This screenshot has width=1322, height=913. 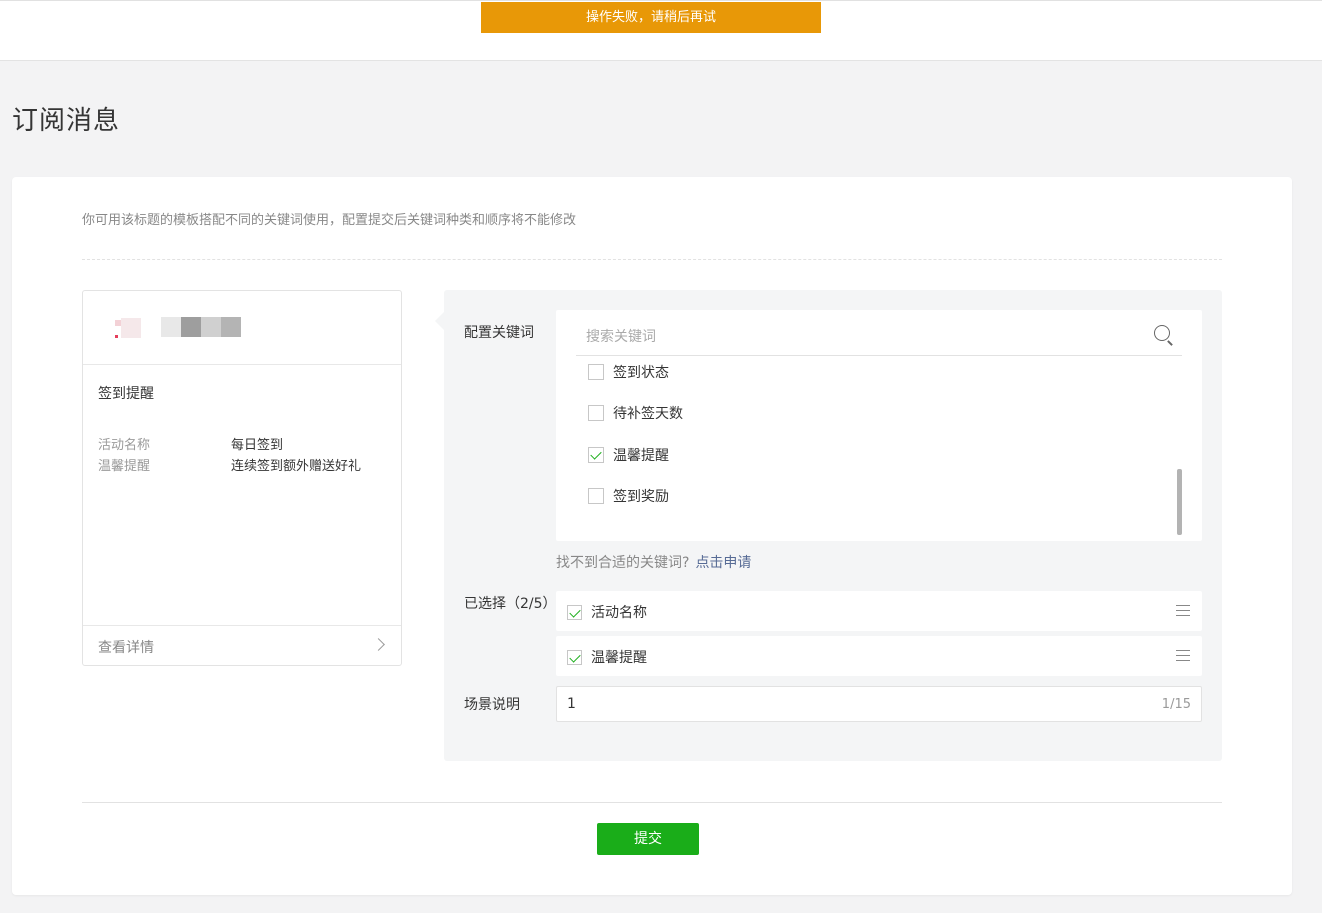 What do you see at coordinates (296, 466) in the screenshot?
I see `preview-row-value: 连续签到额外赠送好礼` at bounding box center [296, 466].